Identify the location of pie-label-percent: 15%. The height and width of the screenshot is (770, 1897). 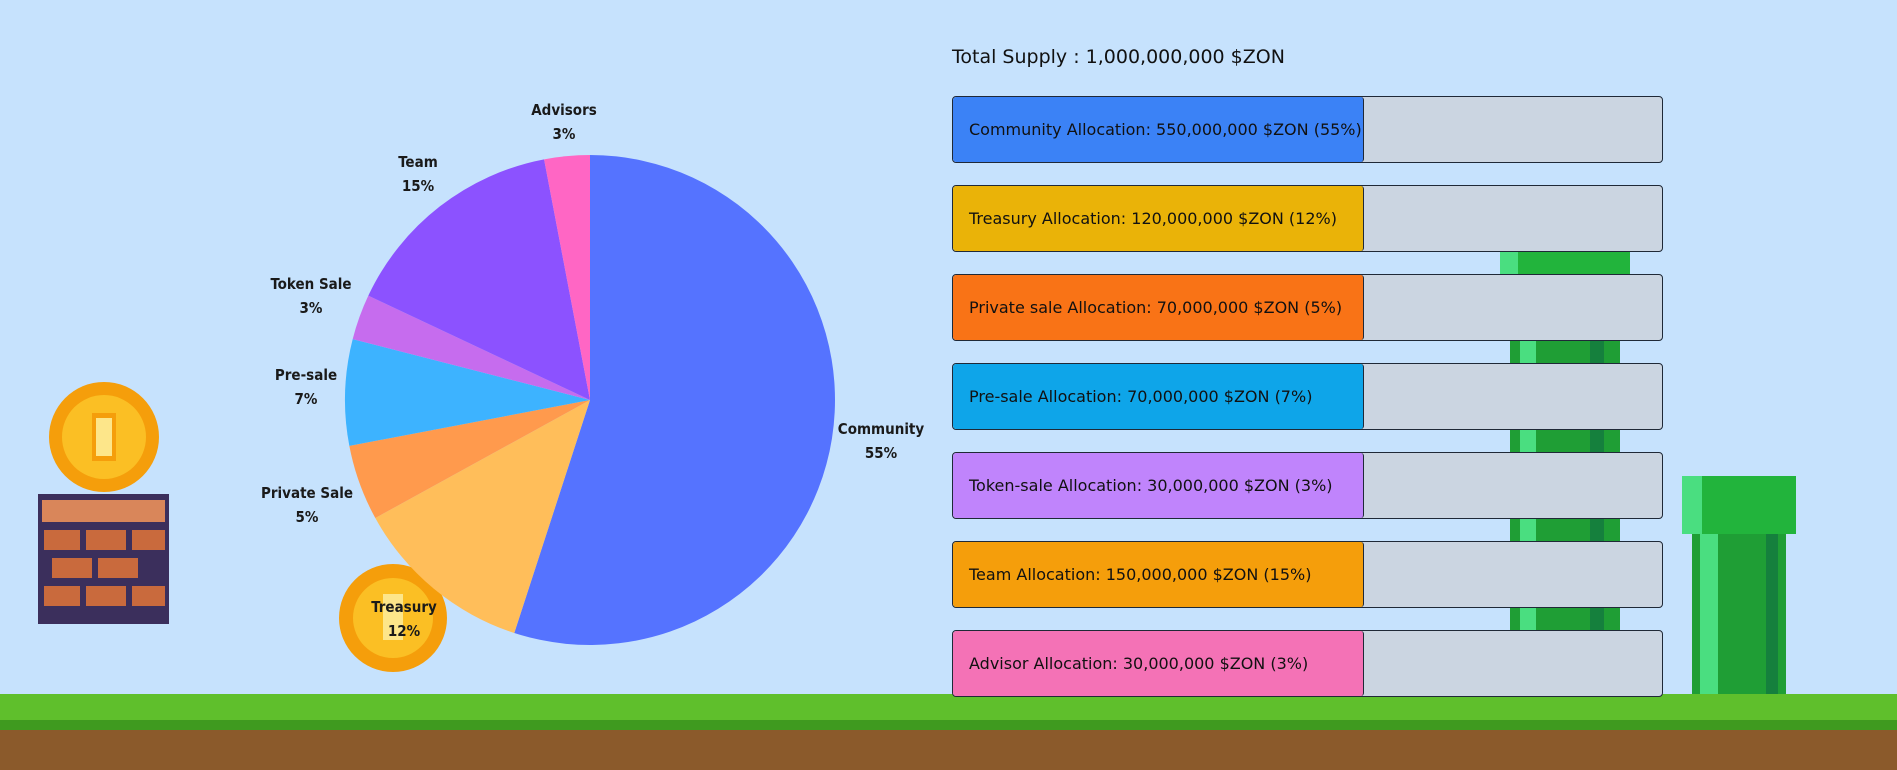
(418, 186).